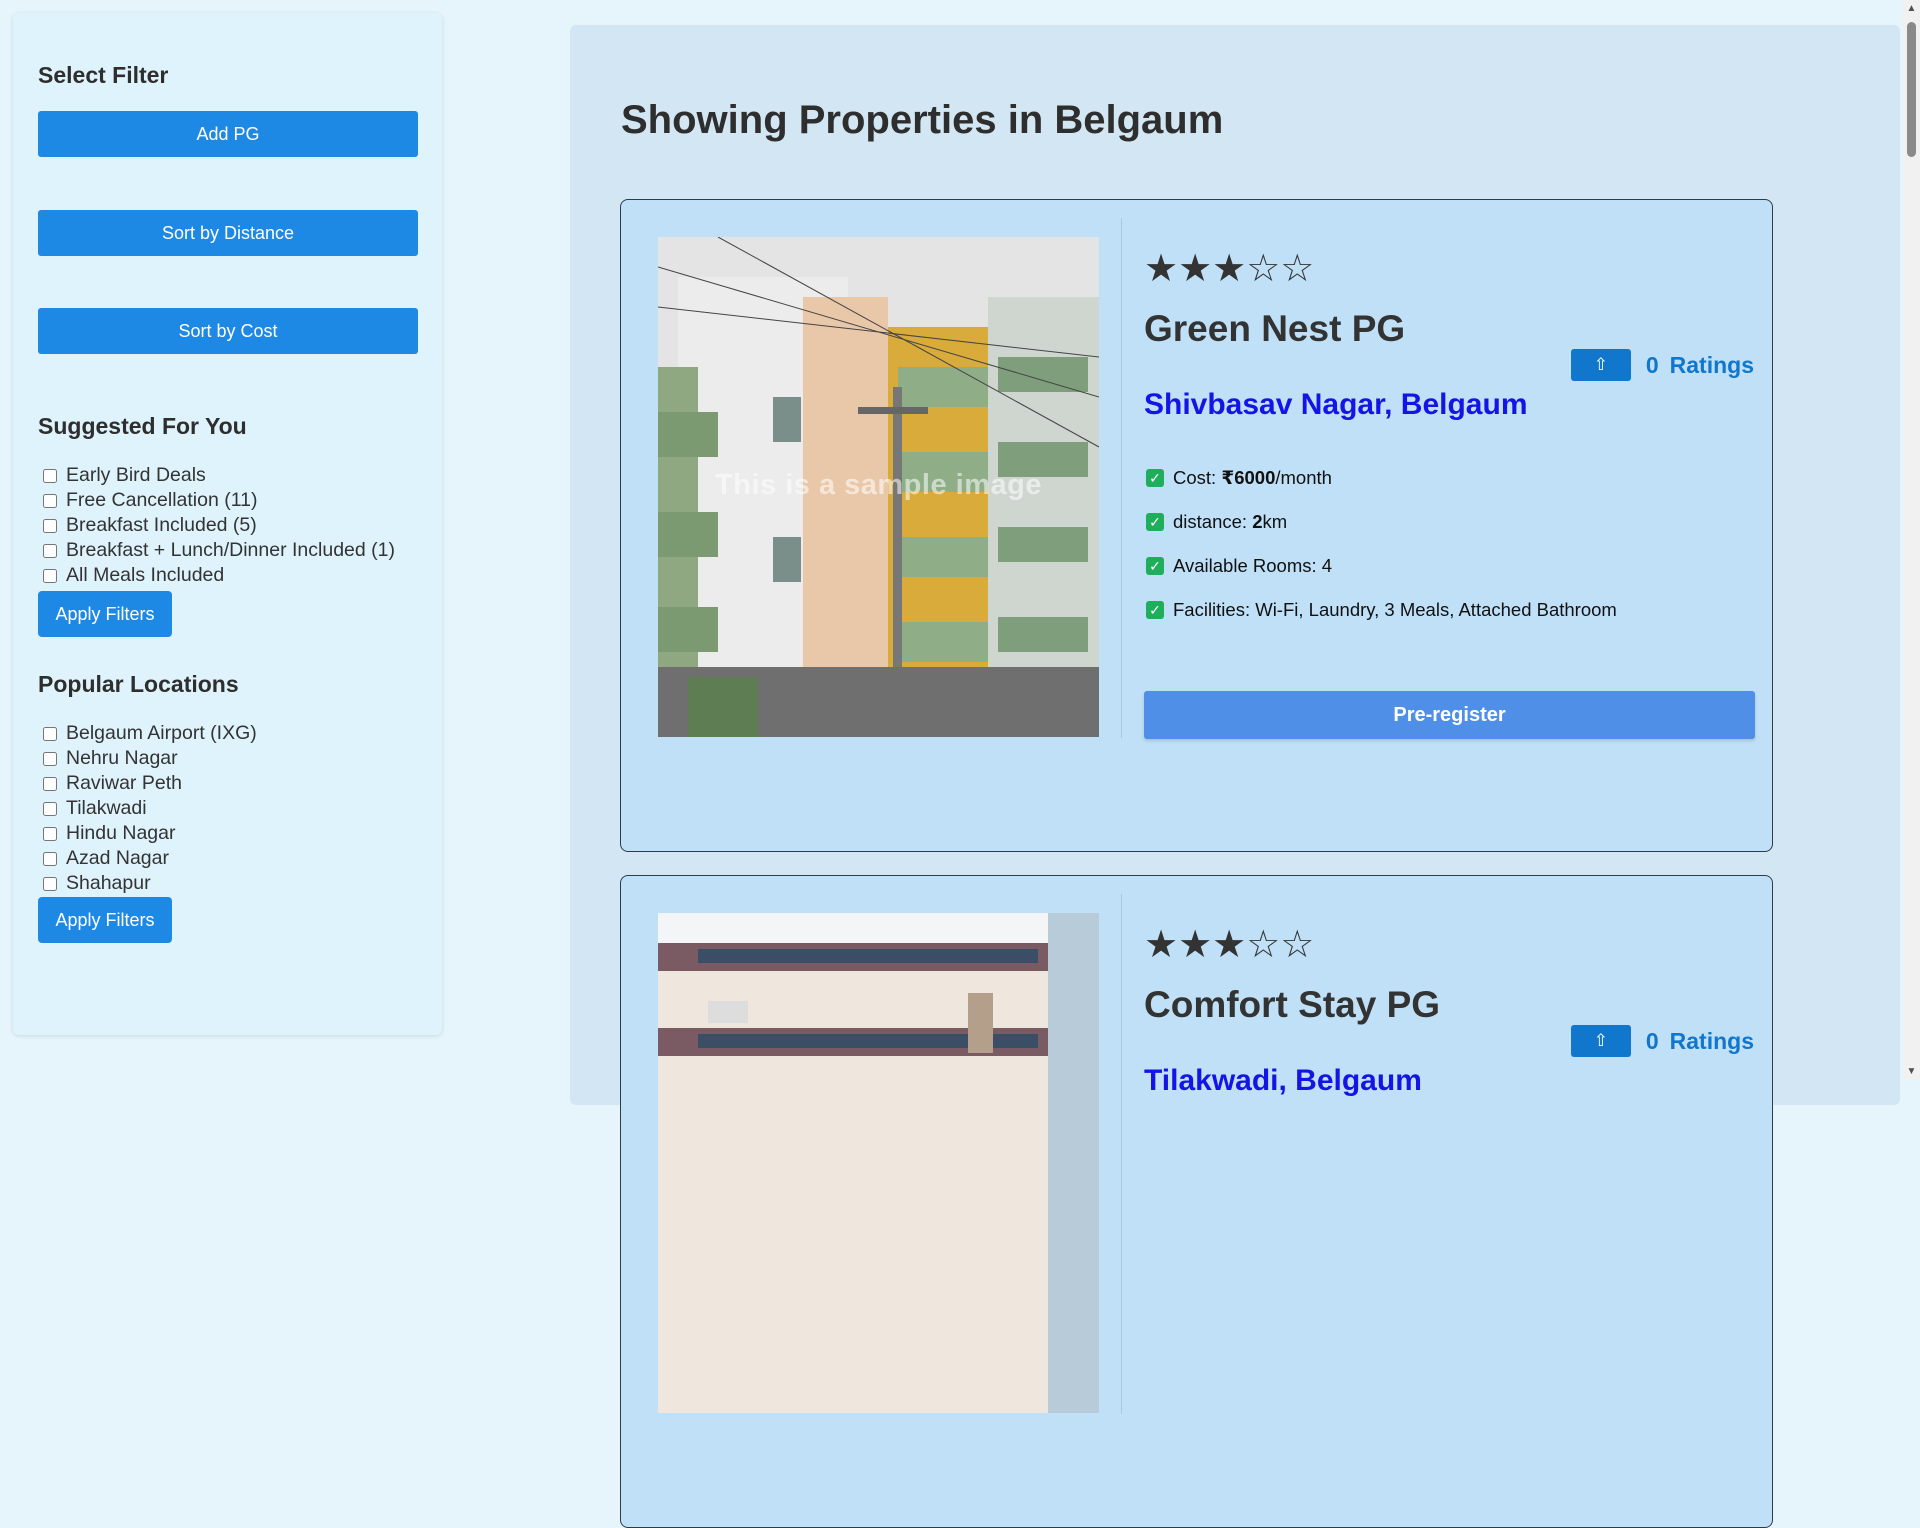 This screenshot has width=1920, height=1528. What do you see at coordinates (1381, 478) in the screenshot?
I see `feature-cost: ✓ Cost: ₹6000/month` at bounding box center [1381, 478].